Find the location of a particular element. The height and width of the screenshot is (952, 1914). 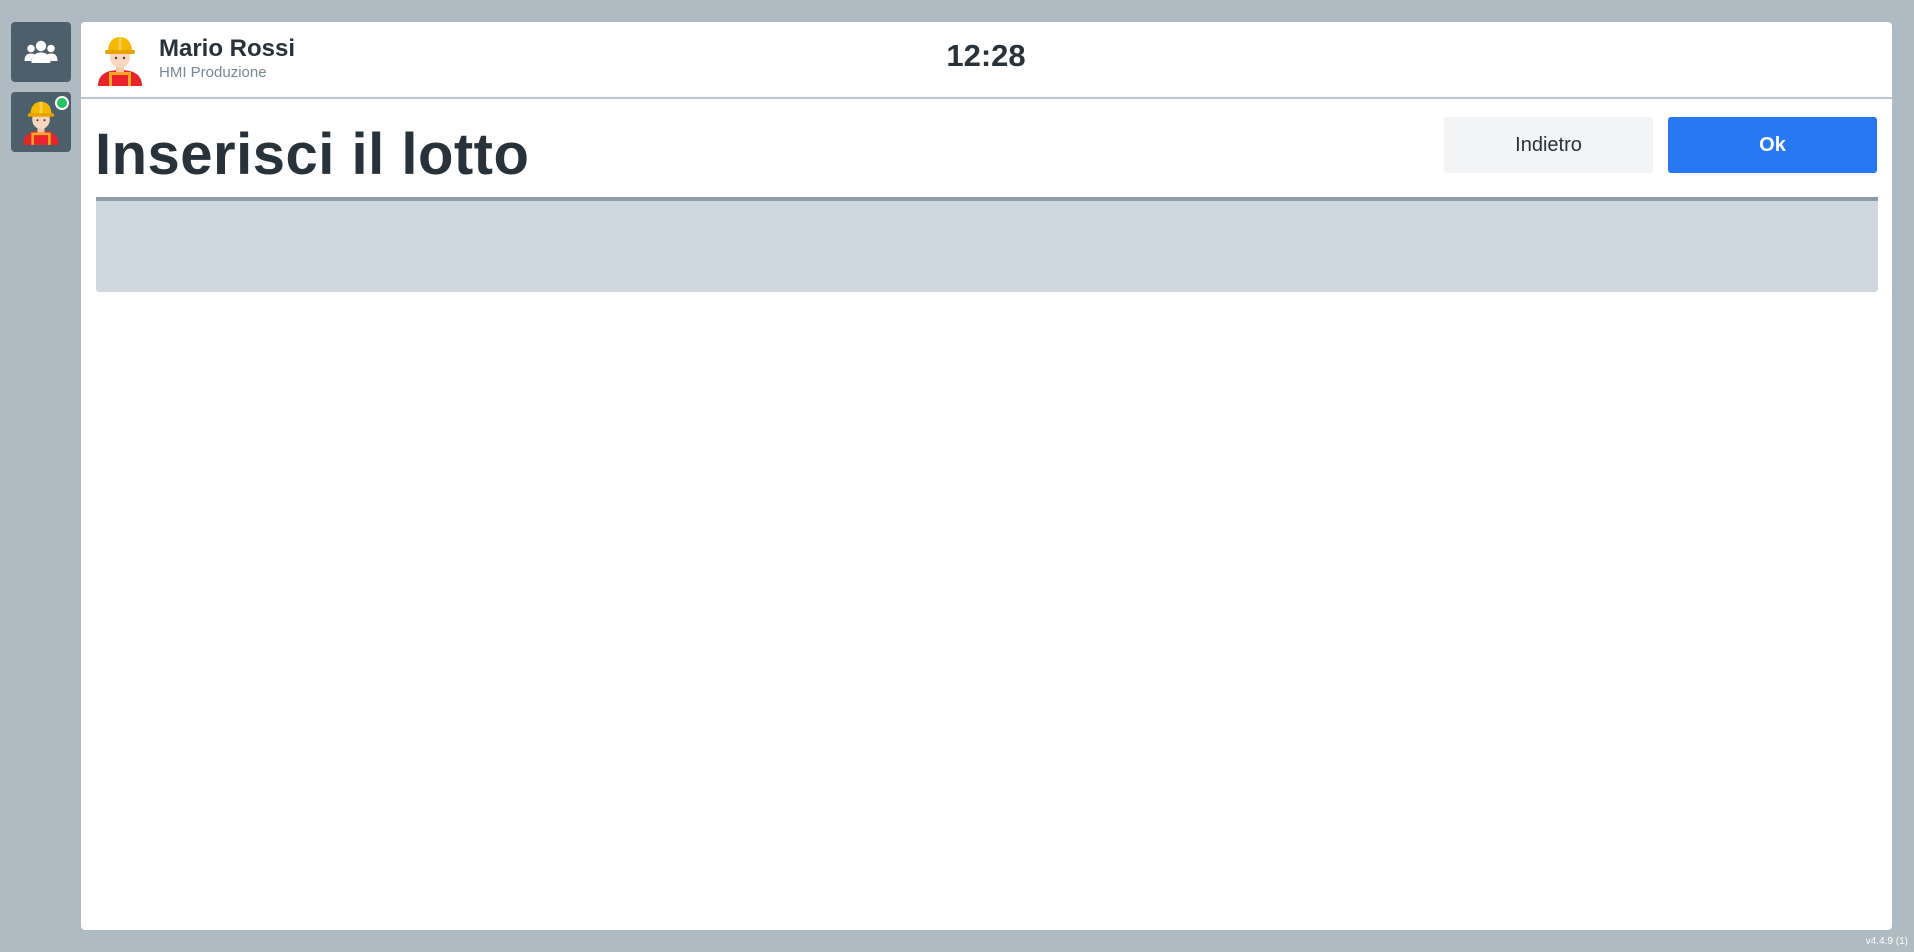

lot-input is located at coordinates (987, 246).